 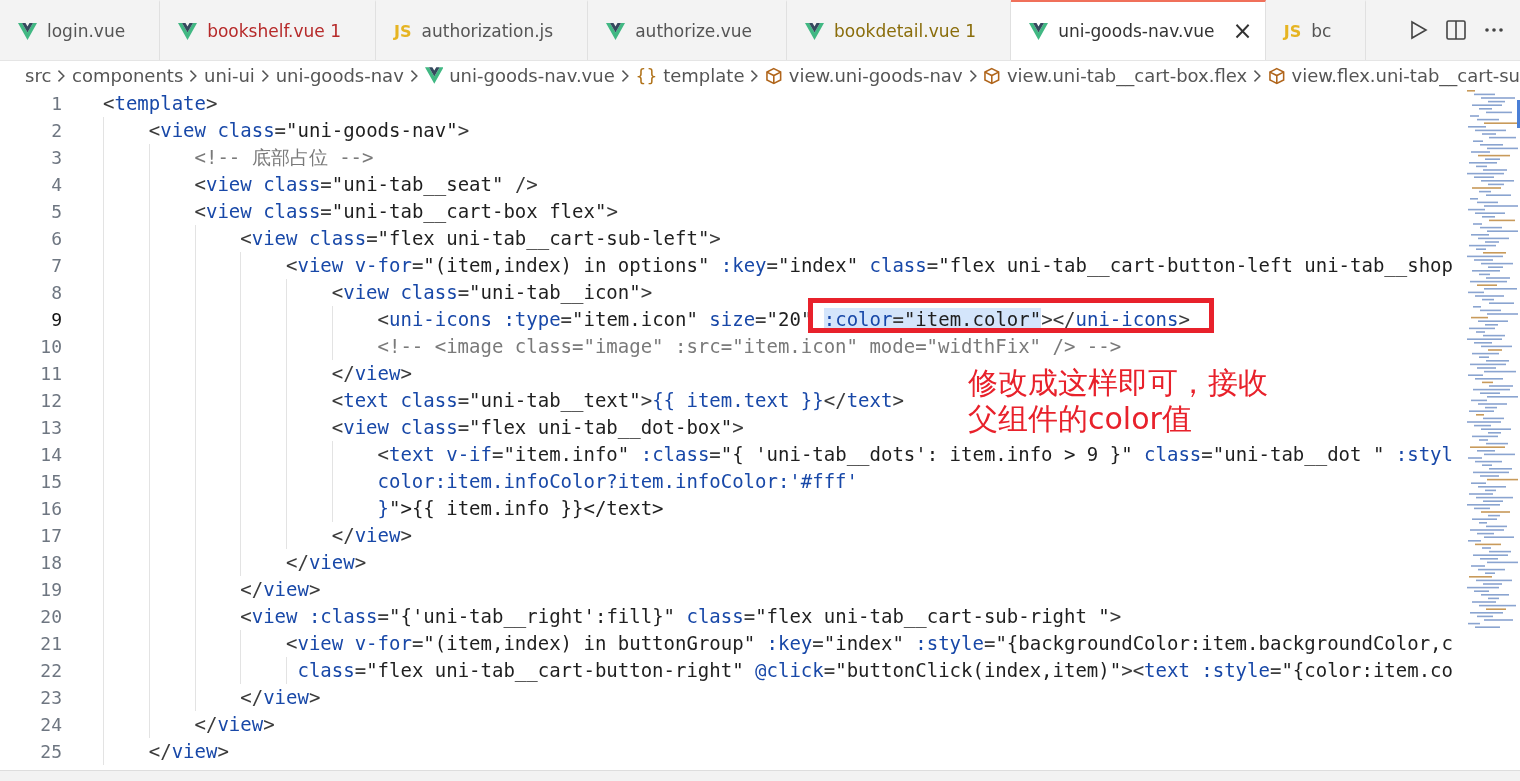 I want to click on line-number: 5, so click(x=56, y=212).